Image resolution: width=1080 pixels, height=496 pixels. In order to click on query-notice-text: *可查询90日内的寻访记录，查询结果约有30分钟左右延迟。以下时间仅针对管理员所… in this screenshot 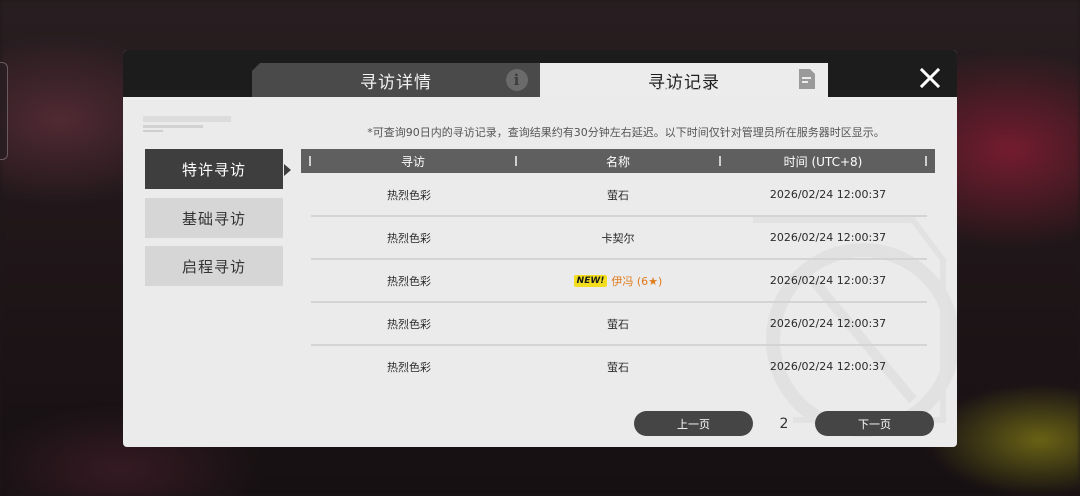, I will do `click(626, 132)`.